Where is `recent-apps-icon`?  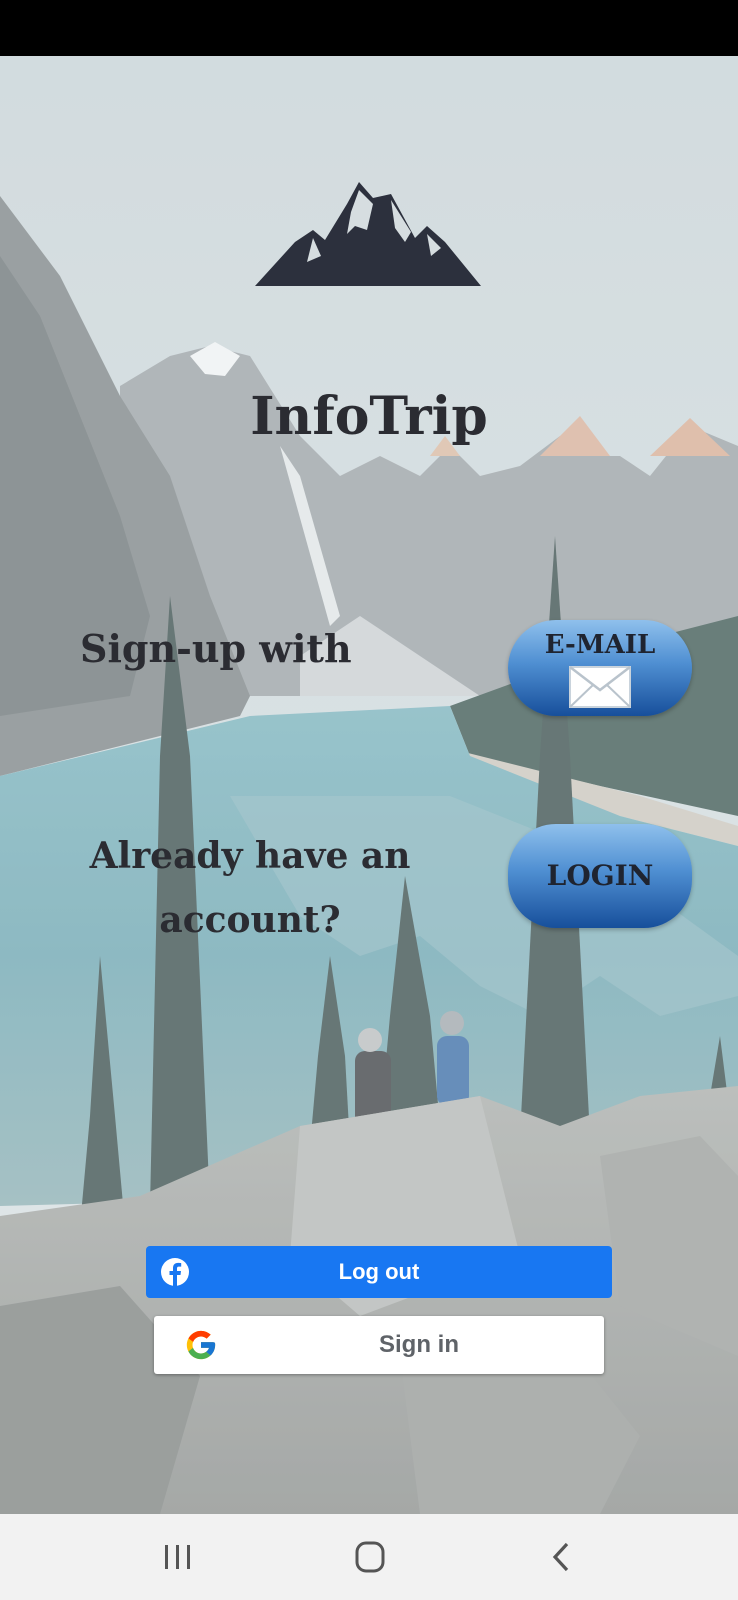 recent-apps-icon is located at coordinates (178, 1557).